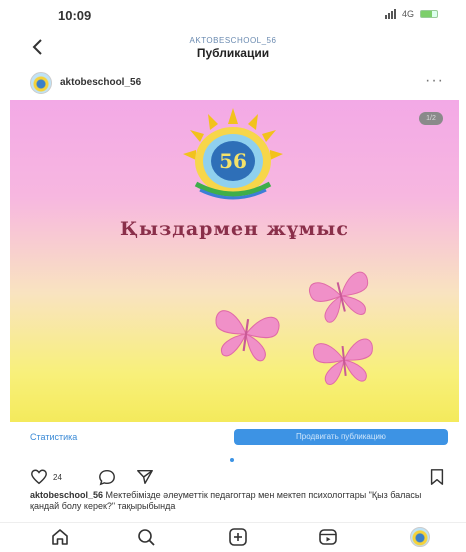 This screenshot has height=552, width=466. What do you see at coordinates (233, 161) in the screenshot?
I see `logo-number: 56` at bounding box center [233, 161].